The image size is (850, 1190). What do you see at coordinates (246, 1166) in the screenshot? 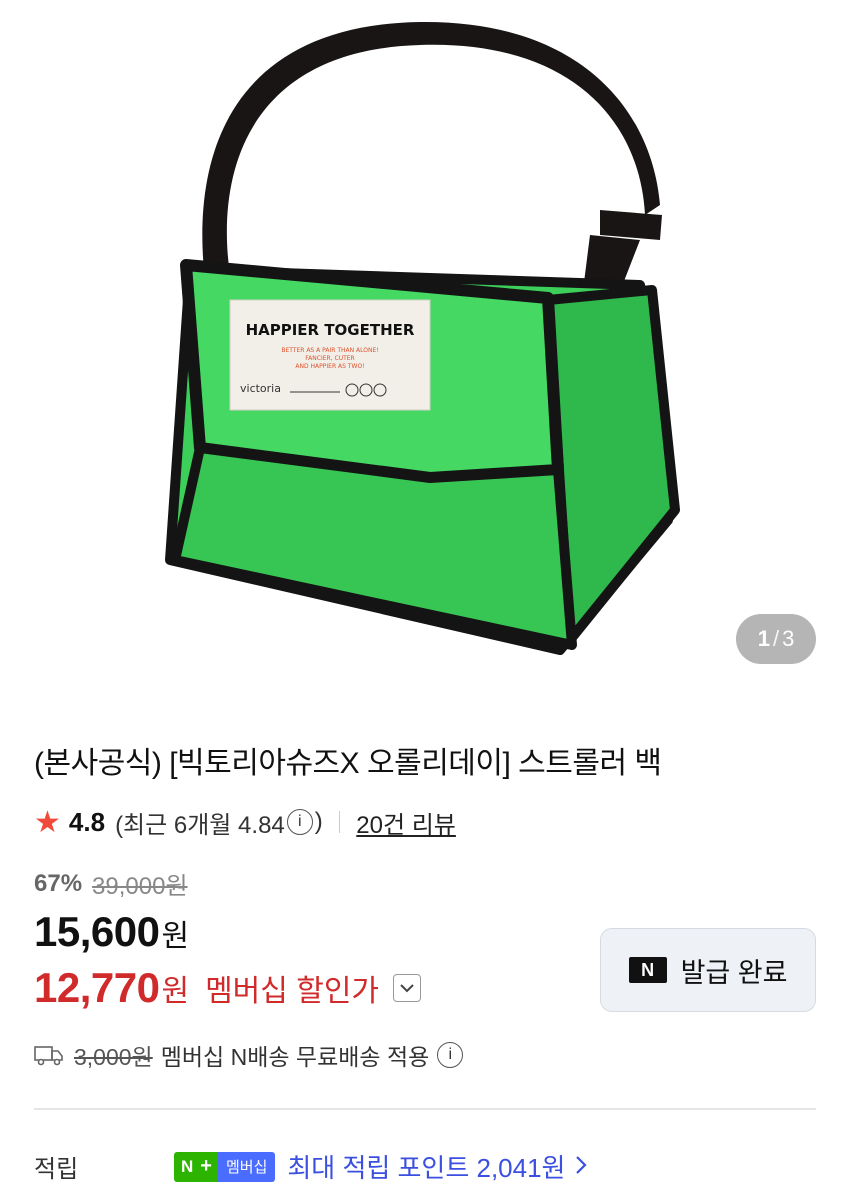
I see `badge-member: 멤버십` at bounding box center [246, 1166].